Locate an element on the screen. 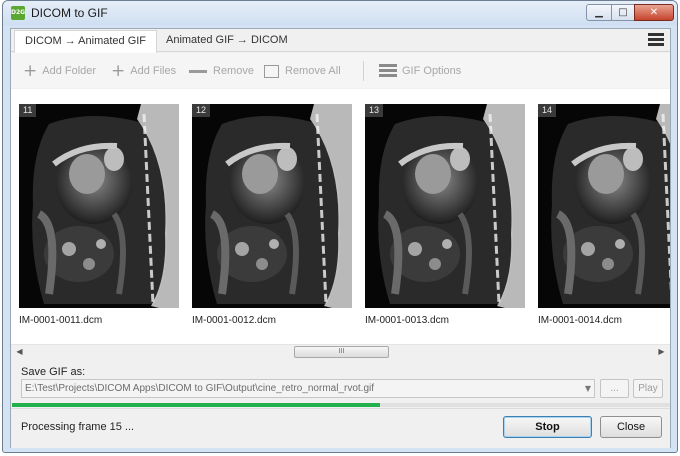 Image resolution: width=680 pixels, height=456 pixels. add-files-button: + Add Files is located at coordinates (143, 71).